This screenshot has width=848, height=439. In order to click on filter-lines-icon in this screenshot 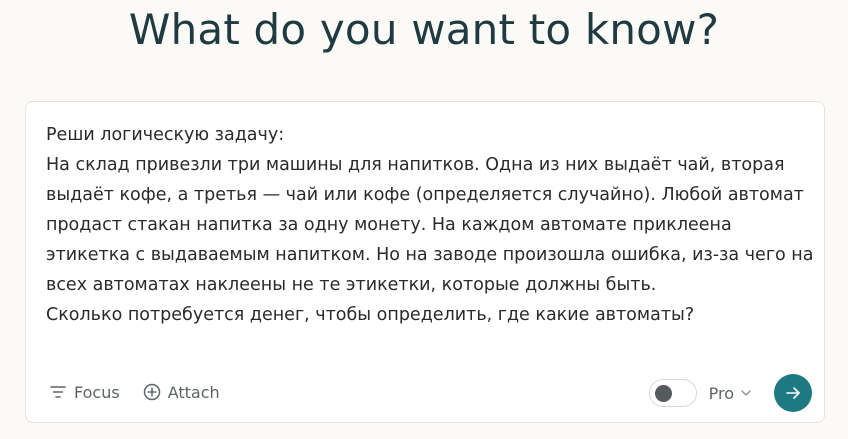, I will do `click(58, 392)`.